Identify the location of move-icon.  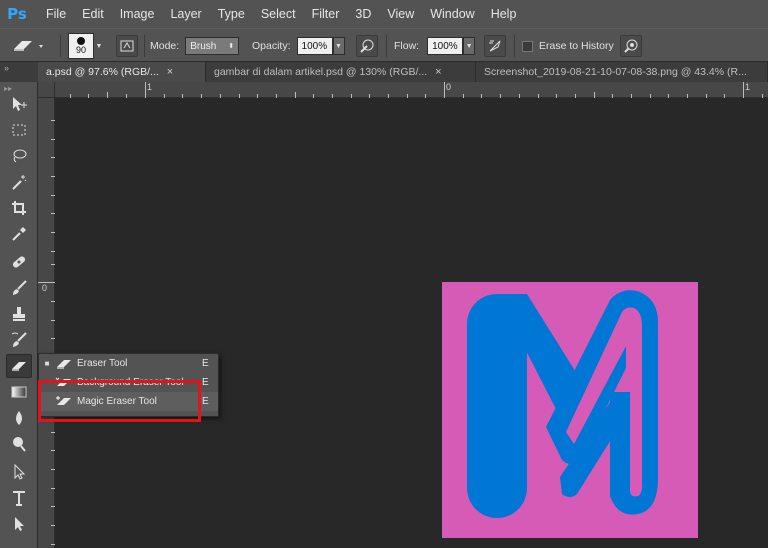
(19, 104).